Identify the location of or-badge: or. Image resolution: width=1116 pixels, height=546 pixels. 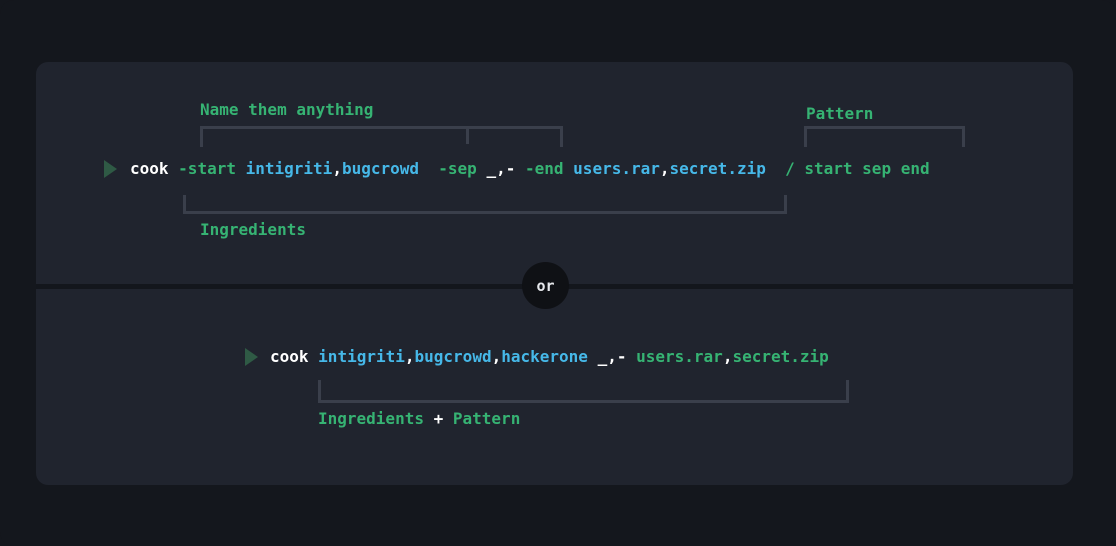
(545, 285).